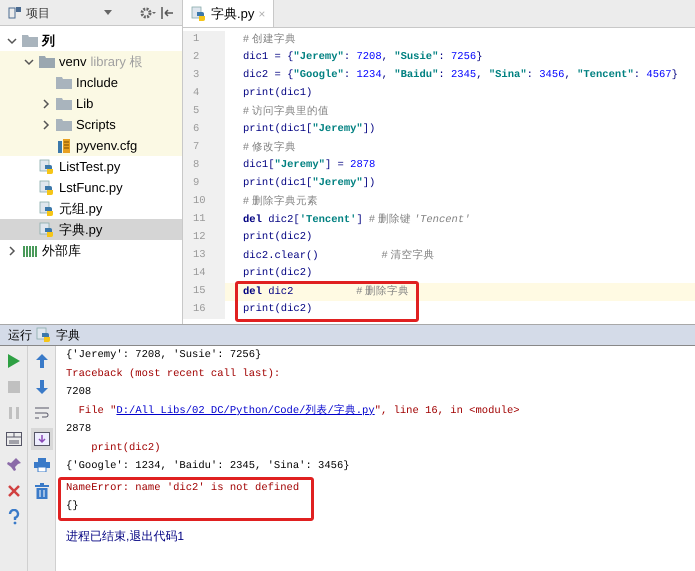 The image size is (695, 571). I want to click on line-number: 10, so click(204, 202).